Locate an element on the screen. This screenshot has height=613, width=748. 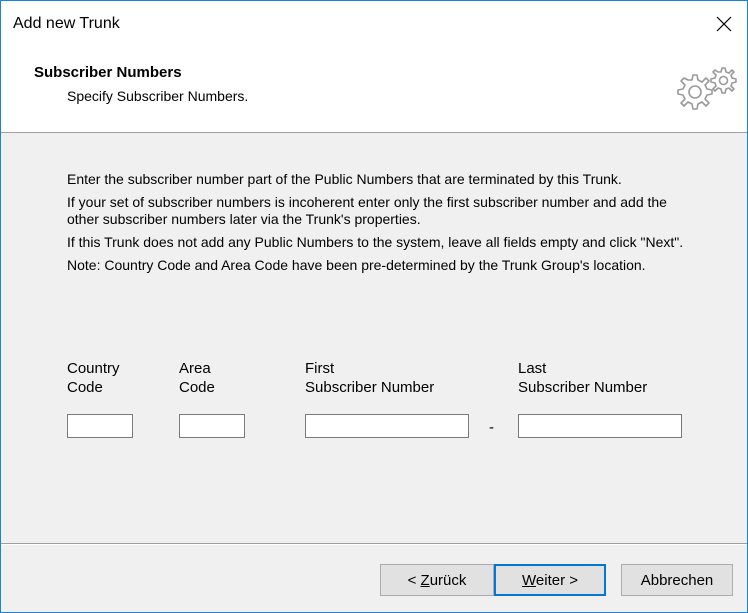
first-subscriber-label: First Subscriber Number is located at coordinates (369, 378).